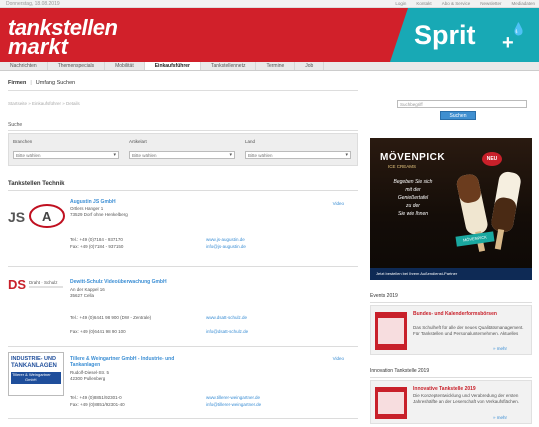 This screenshot has height=427, width=539. What do you see at coordinates (33, 359) in the screenshot?
I see `logo-line-1: INDUSTRIE- UND` at bounding box center [33, 359].